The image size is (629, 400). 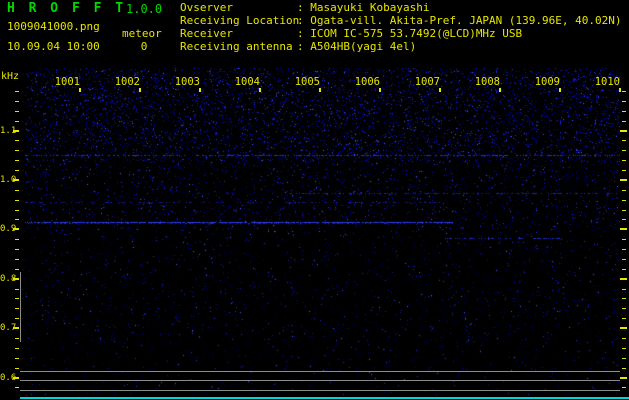 I want to click on freq-axis-label: 0.7, so click(x=8, y=328).